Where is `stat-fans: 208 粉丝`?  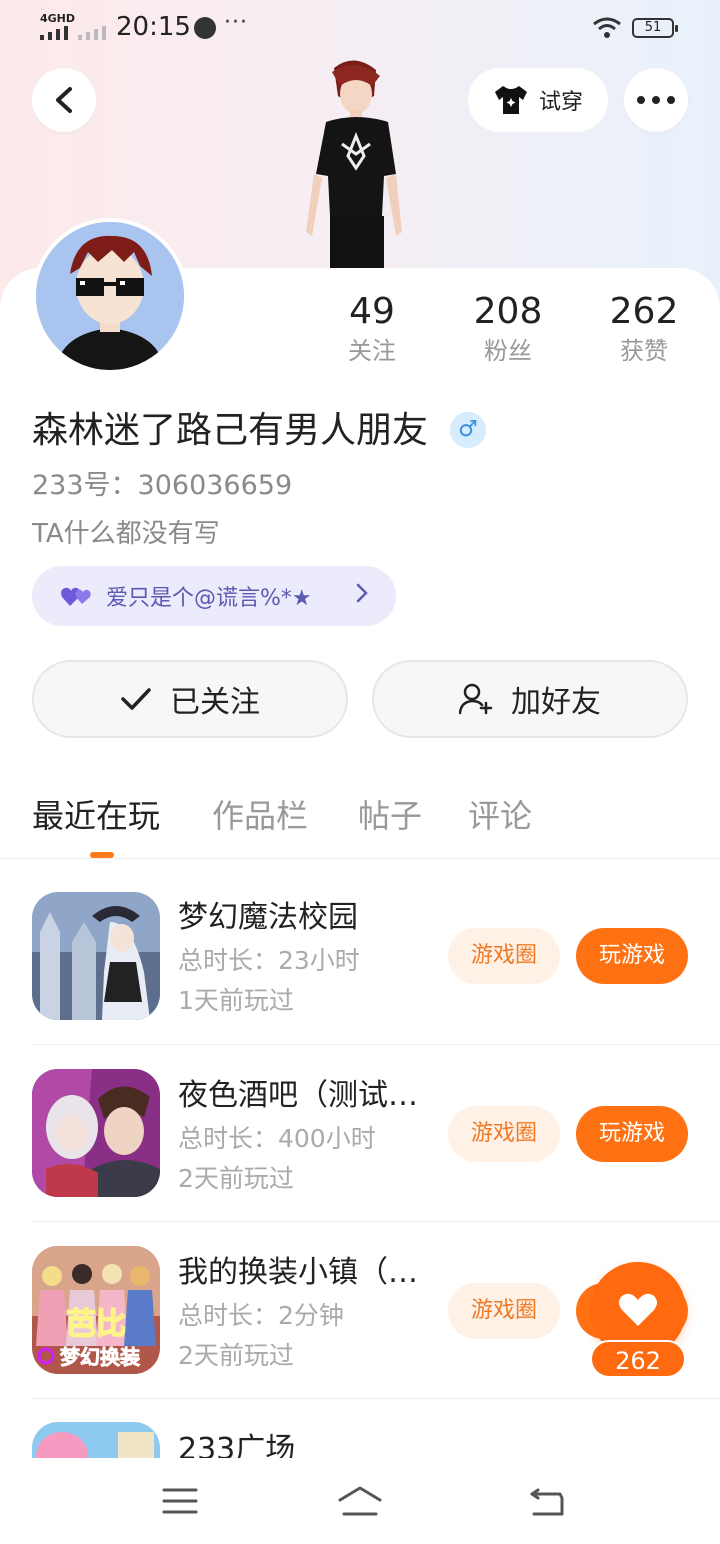 stat-fans: 208 粉丝 is located at coordinates (508, 329).